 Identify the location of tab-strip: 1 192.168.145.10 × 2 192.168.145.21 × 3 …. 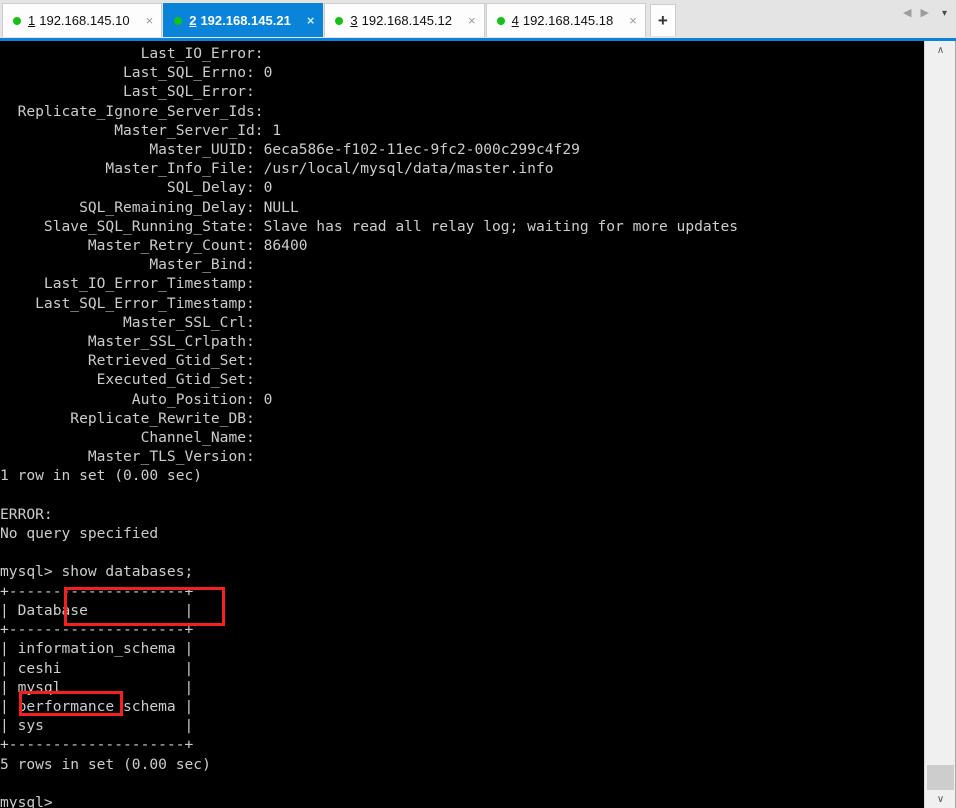
(338, 19).